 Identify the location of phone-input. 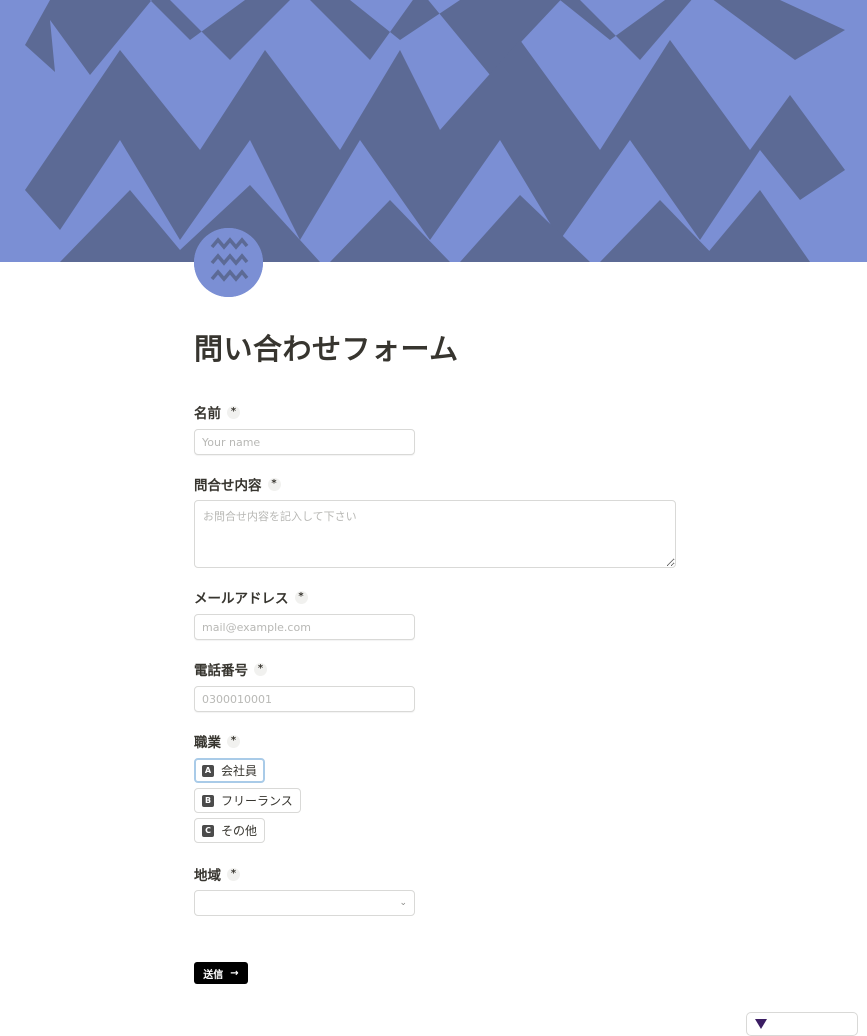
(304, 699).